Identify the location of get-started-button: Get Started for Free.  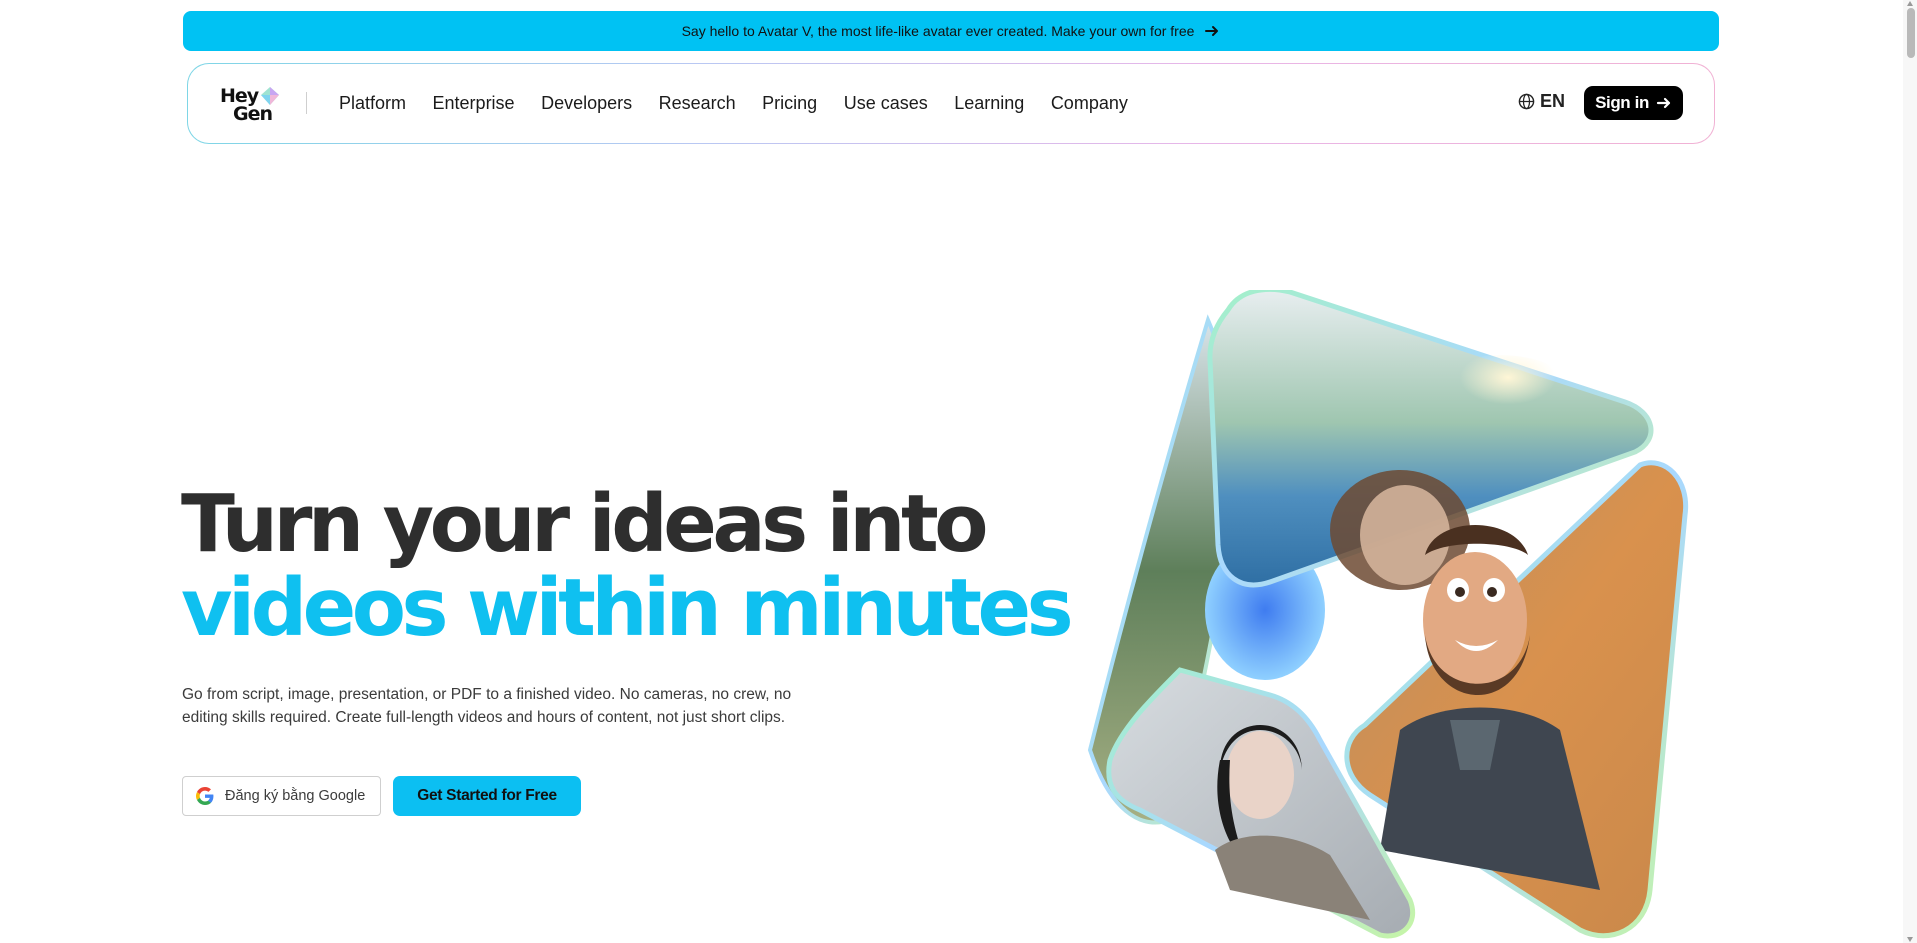
(487, 796).